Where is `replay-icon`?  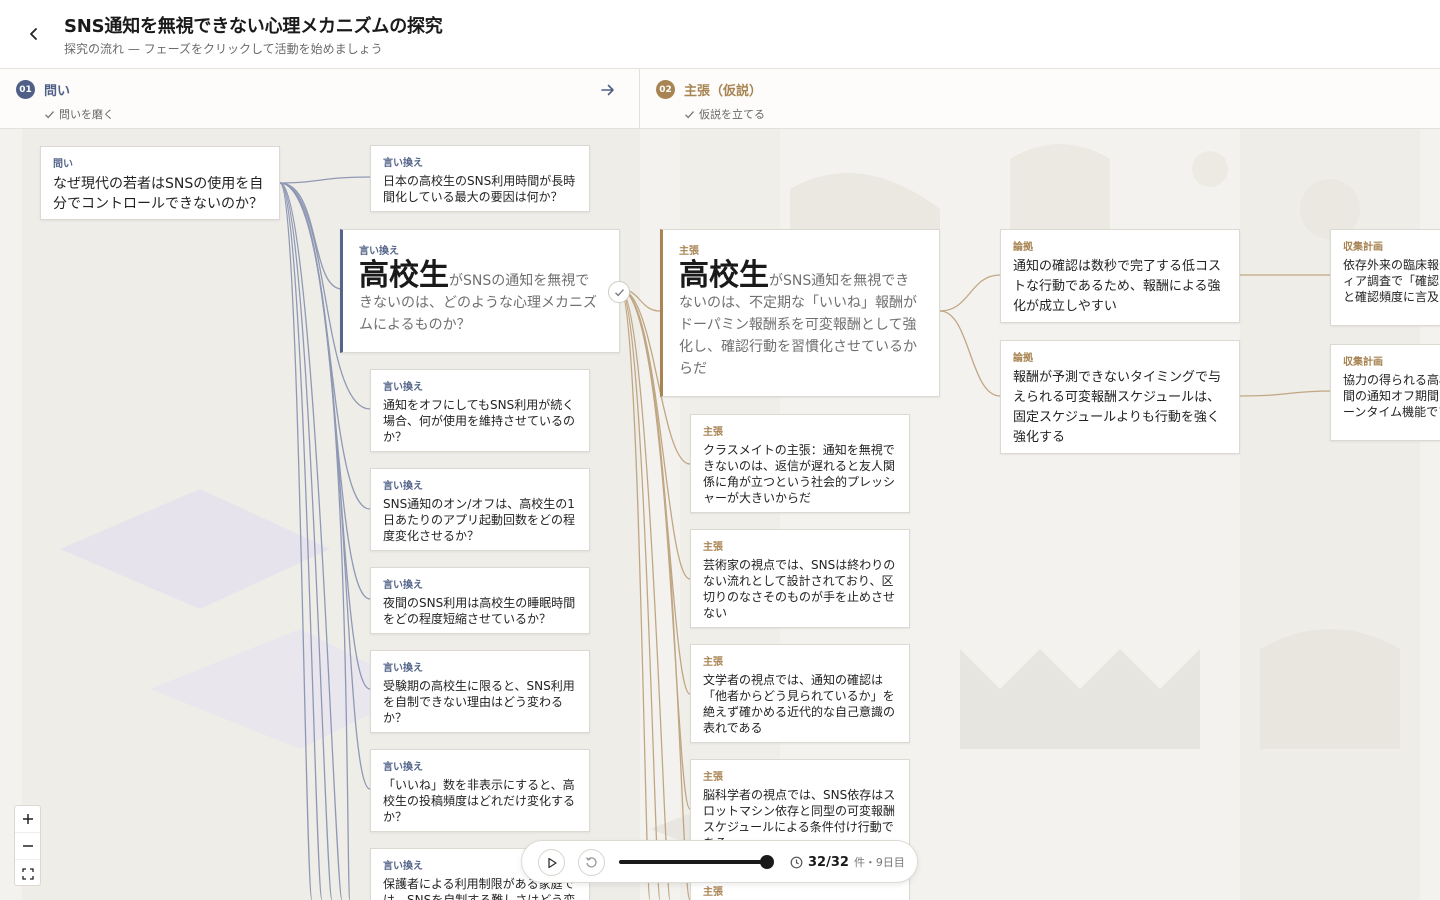 replay-icon is located at coordinates (591, 862).